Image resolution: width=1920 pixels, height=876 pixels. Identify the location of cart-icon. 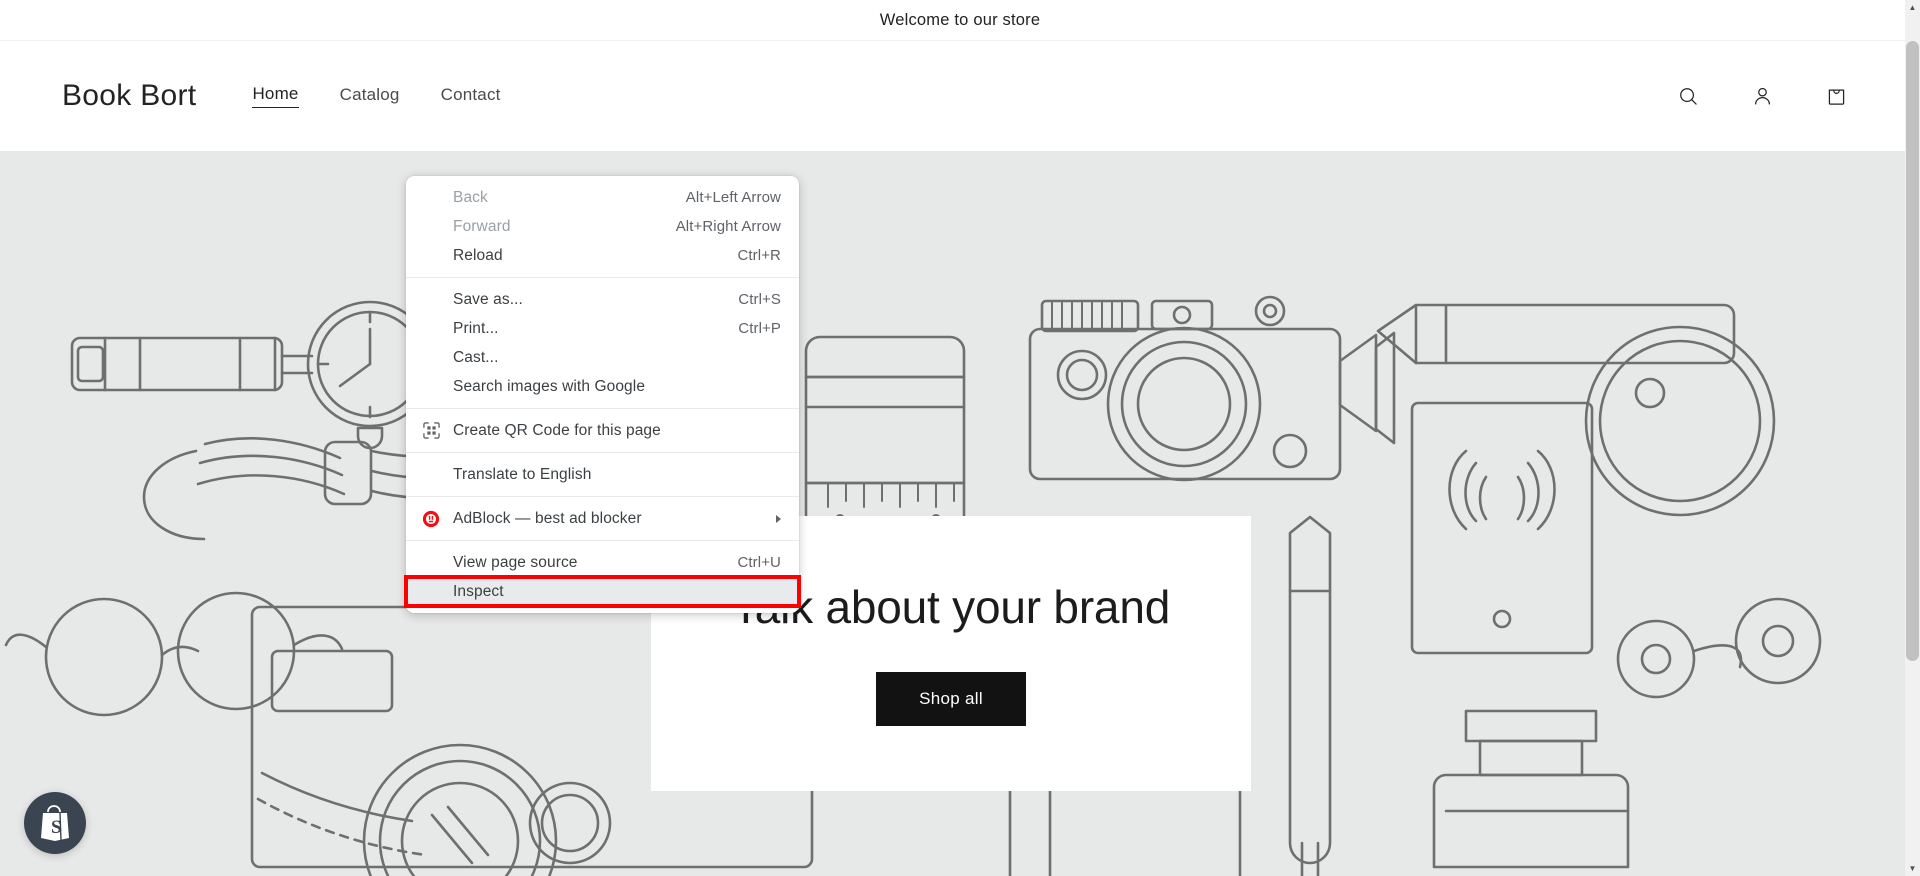
(1836, 96).